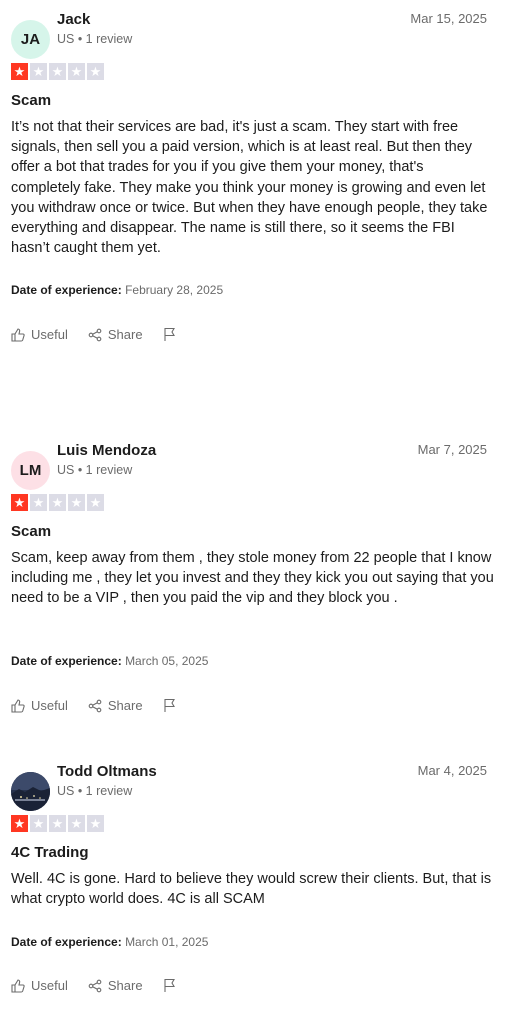 This screenshot has height=1014, width=518. What do you see at coordinates (50, 852) in the screenshot?
I see `review-title: 4C Trading` at bounding box center [50, 852].